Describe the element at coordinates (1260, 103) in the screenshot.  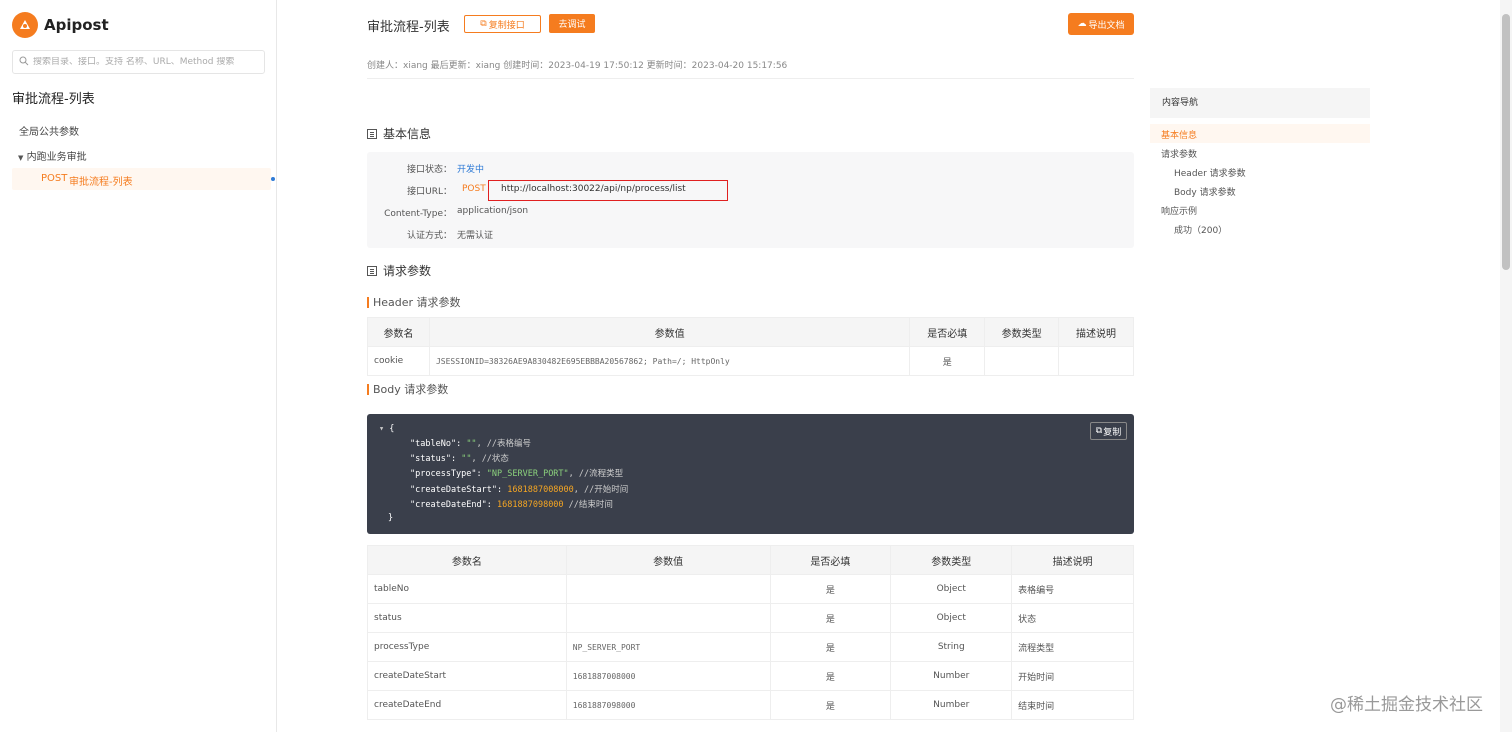
I see `content-nav-title: 内容导航` at that location.